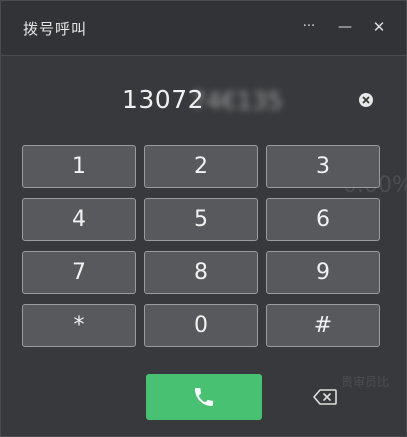  What do you see at coordinates (201, 272) in the screenshot?
I see `key-8: 8` at bounding box center [201, 272].